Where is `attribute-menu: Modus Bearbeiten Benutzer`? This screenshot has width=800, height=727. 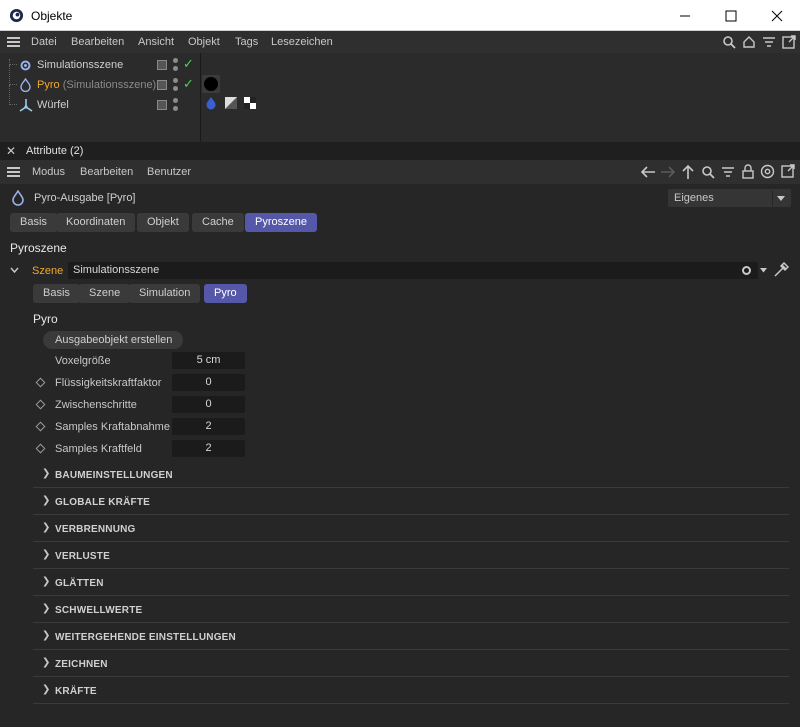 attribute-menu: Modus Bearbeiten Benutzer is located at coordinates (400, 172).